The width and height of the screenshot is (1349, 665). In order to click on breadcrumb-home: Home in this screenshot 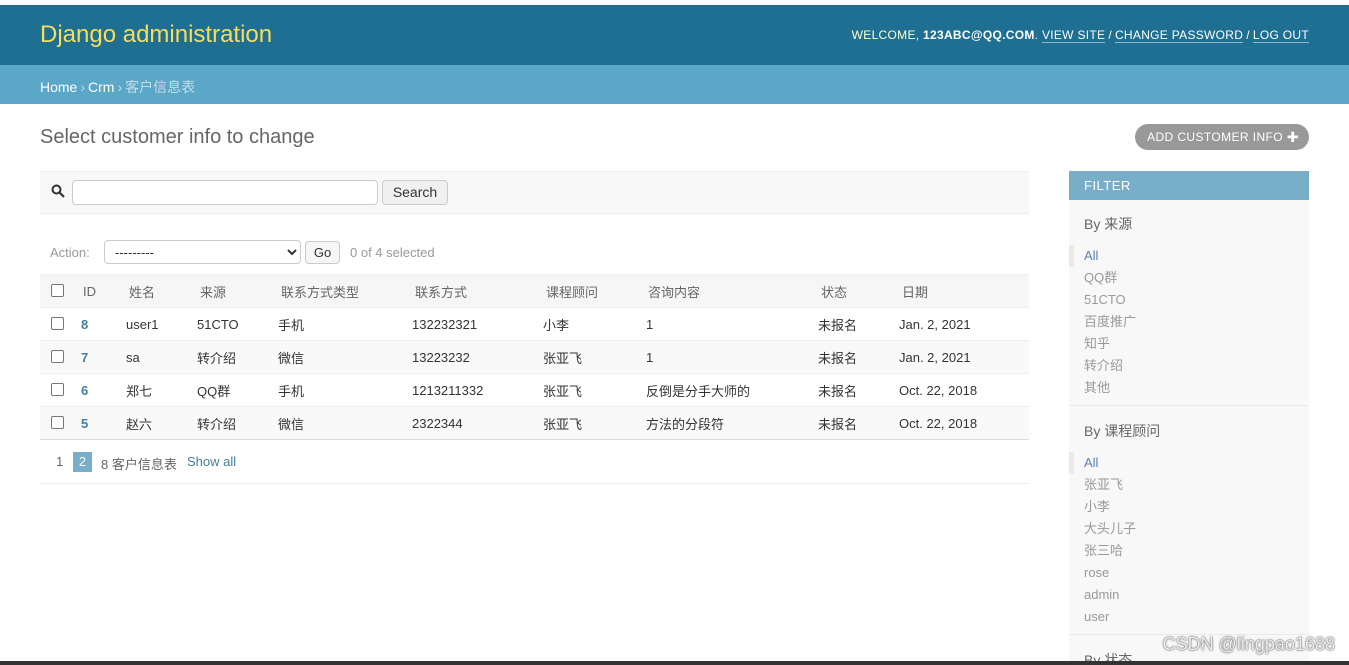, I will do `click(58, 87)`.